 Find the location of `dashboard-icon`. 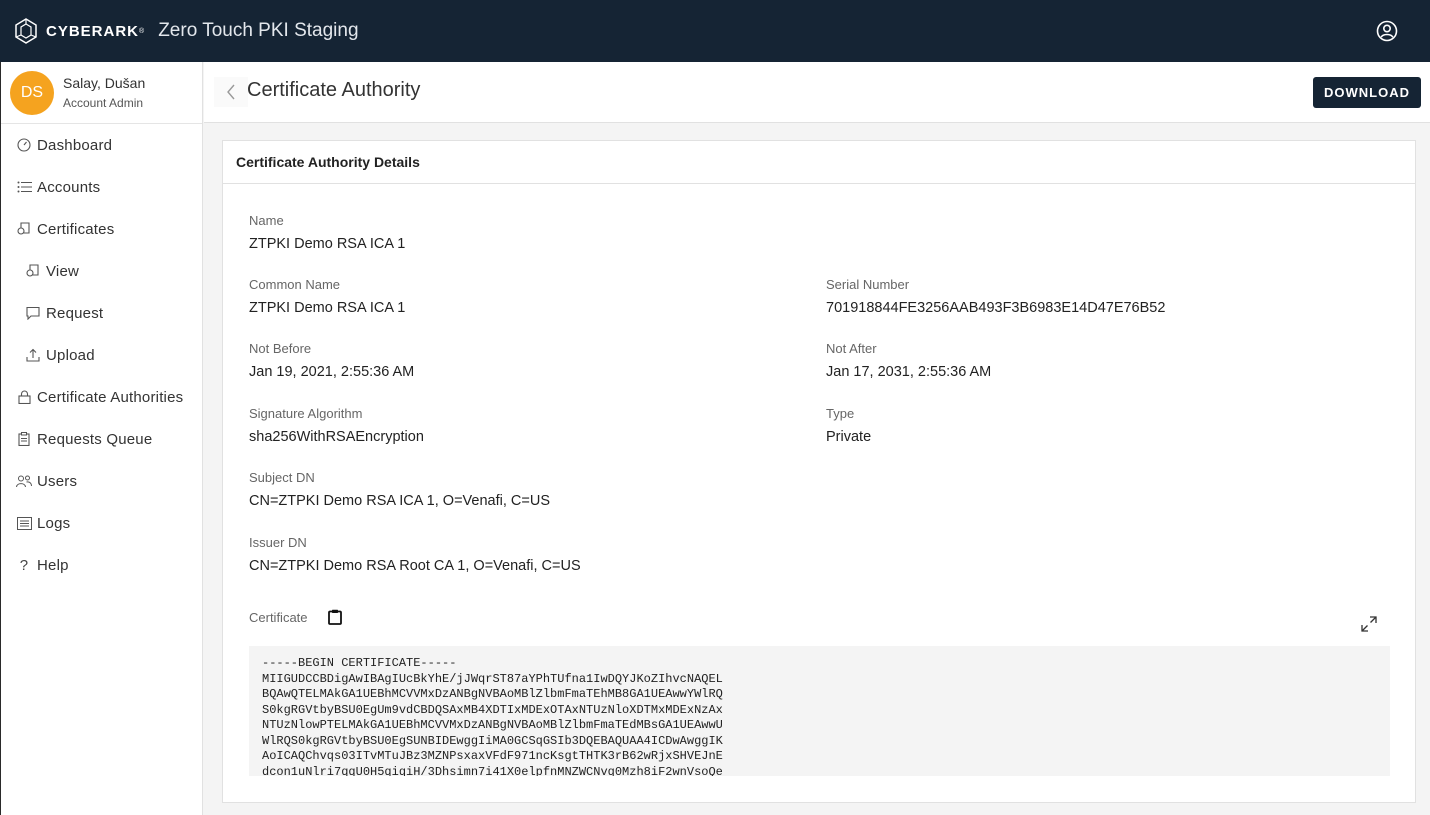

dashboard-icon is located at coordinates (24, 145).